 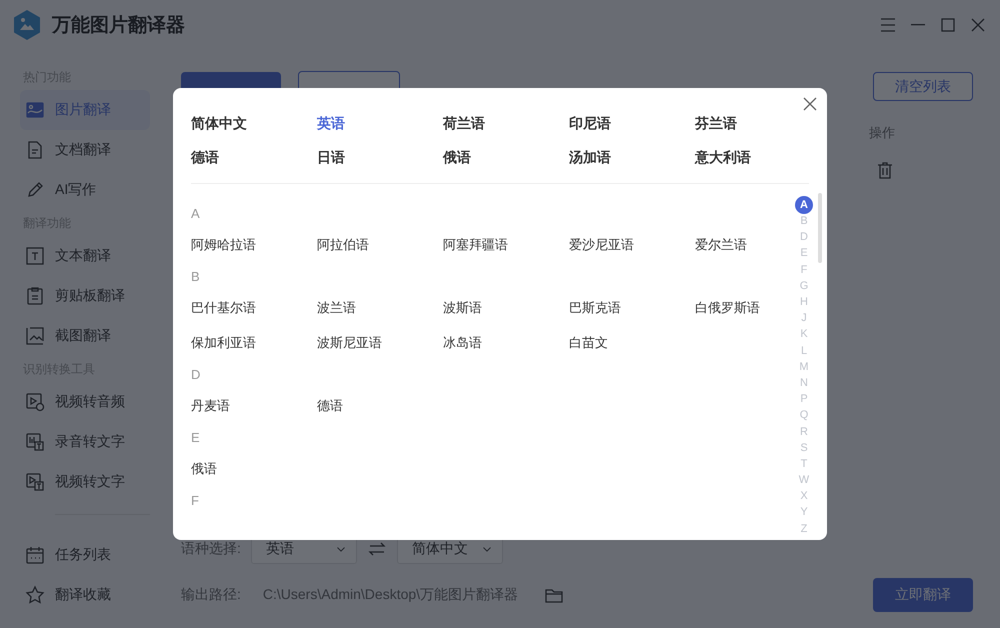 What do you see at coordinates (595, 307) in the screenshot?
I see `language-option: 巴斯克语` at bounding box center [595, 307].